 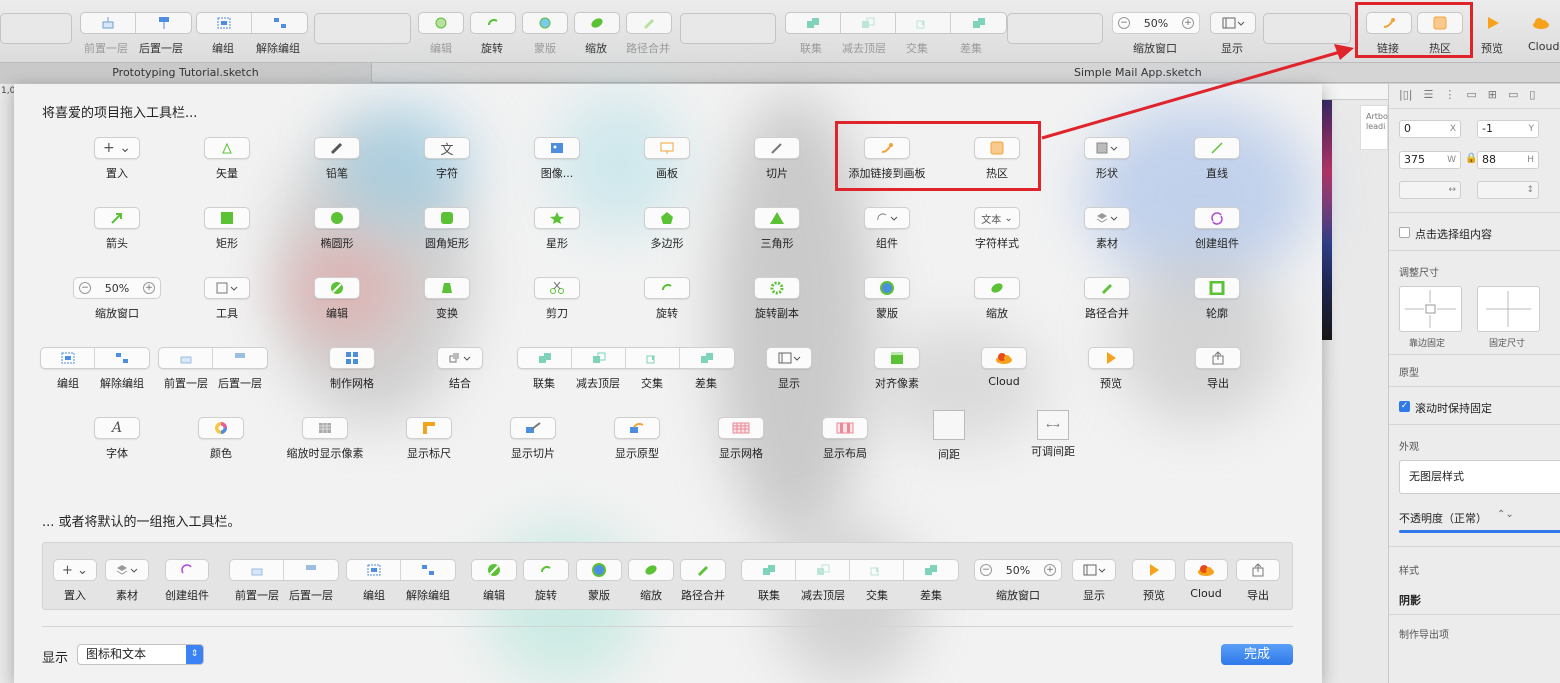 I want to click on click-through-checkbox, so click(x=1404, y=232).